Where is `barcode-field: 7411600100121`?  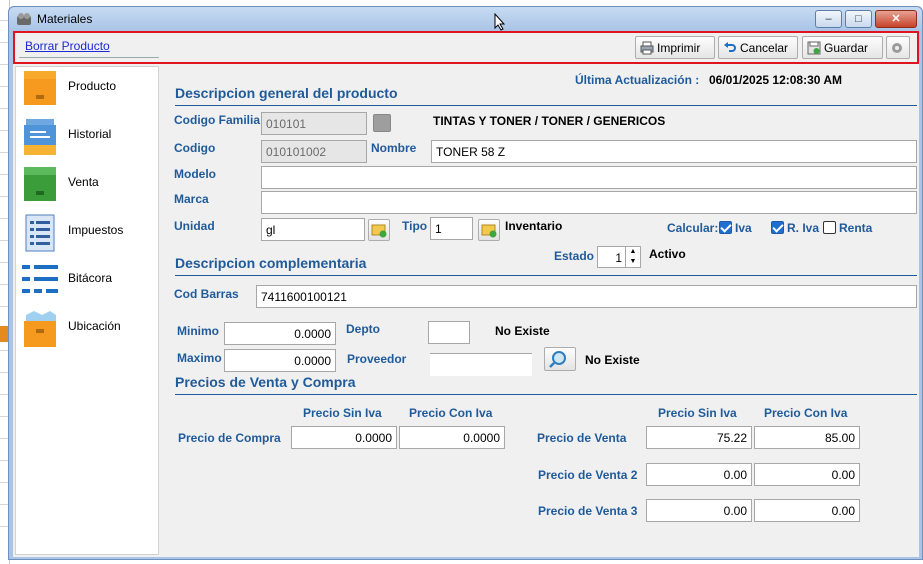 barcode-field: 7411600100121 is located at coordinates (586, 296).